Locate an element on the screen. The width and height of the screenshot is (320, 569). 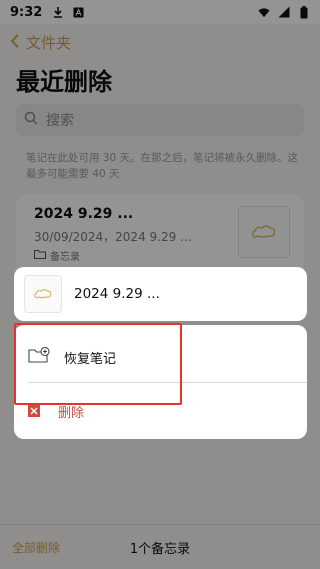
preview-thumbnail is located at coordinates (43, 294).